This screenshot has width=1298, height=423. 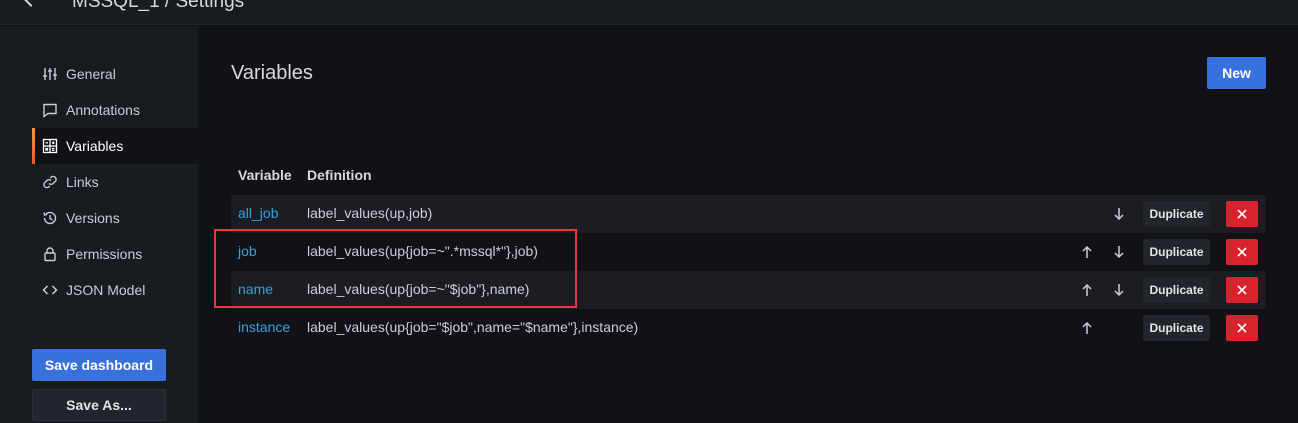 What do you see at coordinates (50, 218) in the screenshot?
I see `history-icon` at bounding box center [50, 218].